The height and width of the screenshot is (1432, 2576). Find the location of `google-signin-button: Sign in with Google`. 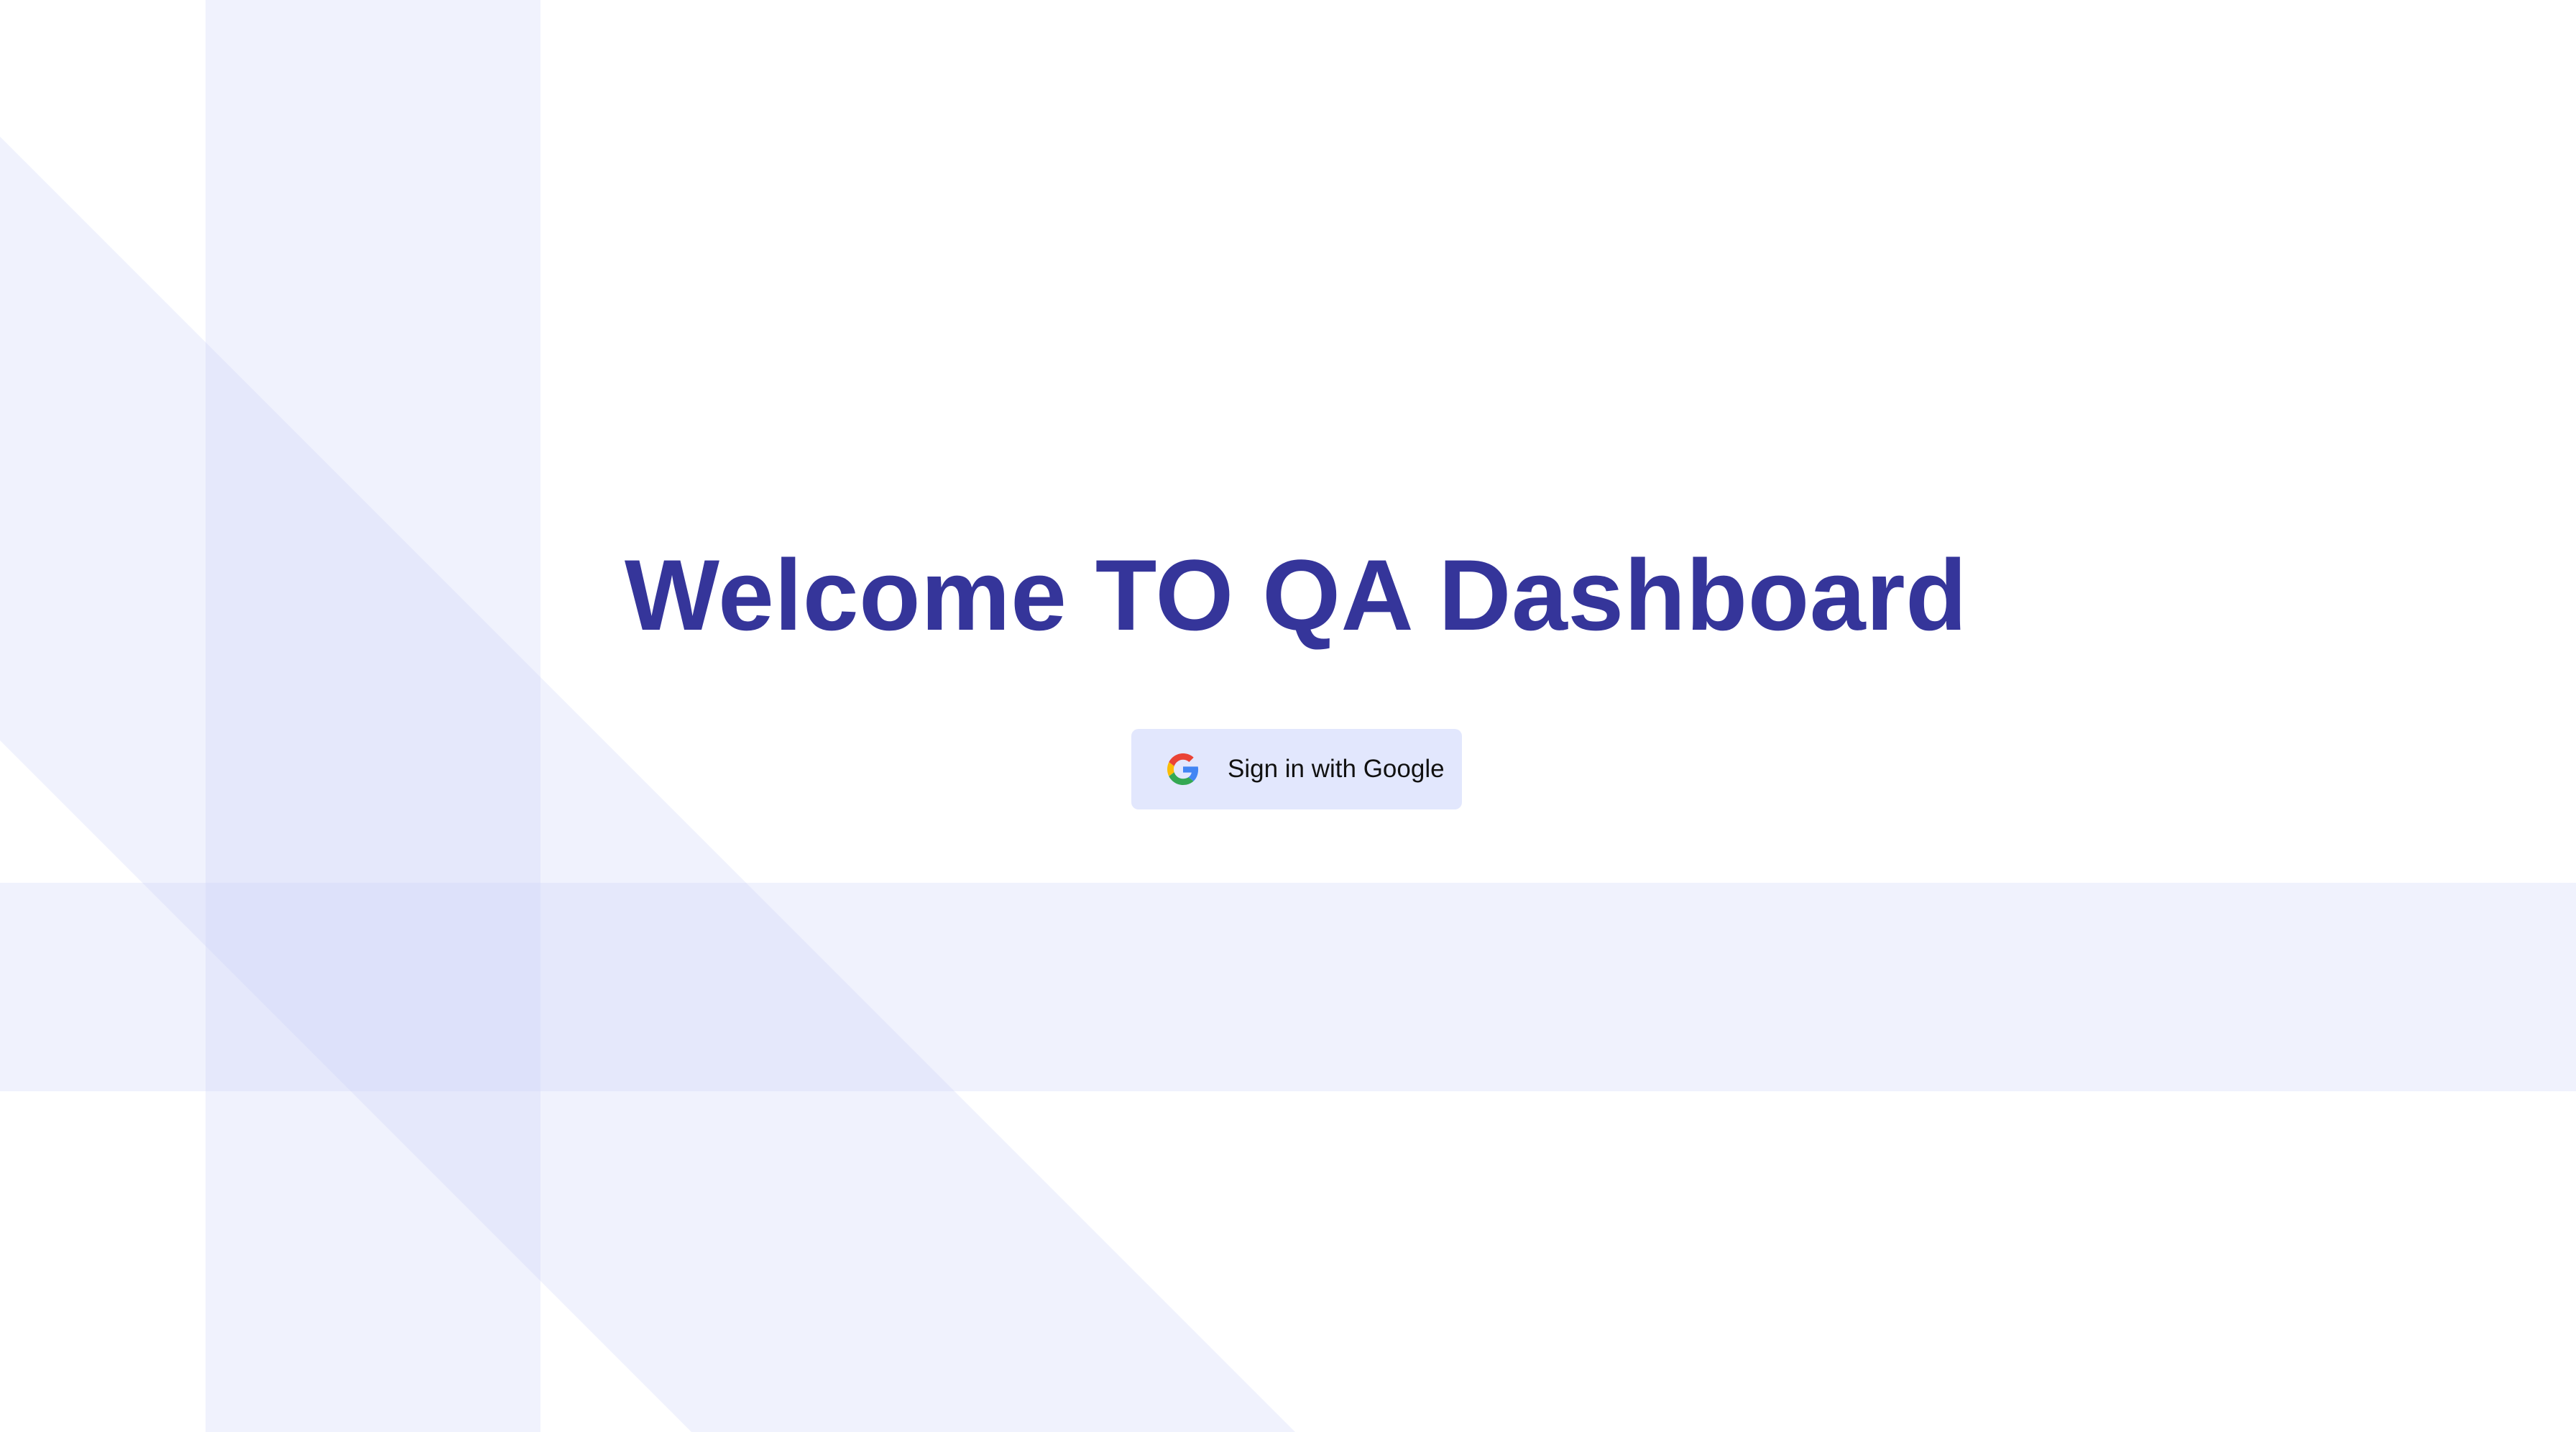

google-signin-button: Sign in with Google is located at coordinates (1296, 769).